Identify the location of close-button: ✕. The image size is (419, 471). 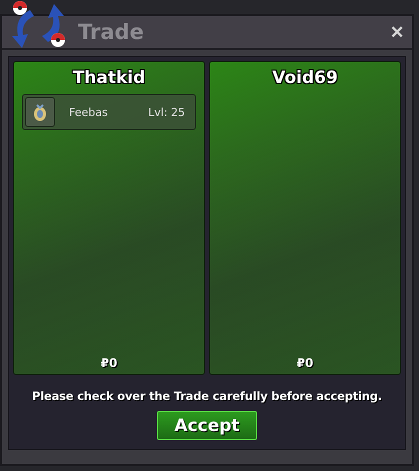
(397, 32).